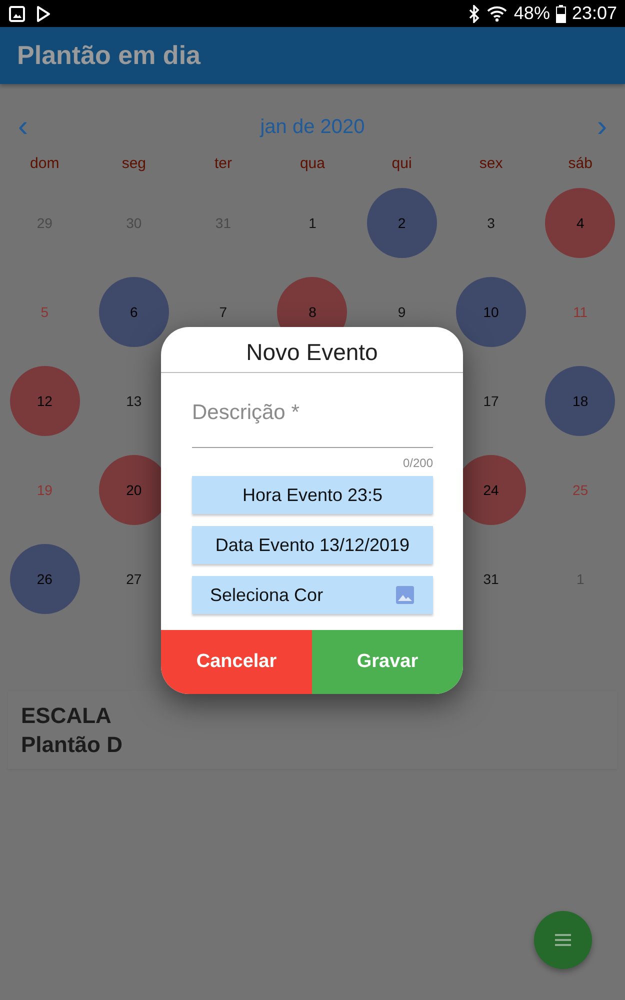 The height and width of the screenshot is (1000, 625). What do you see at coordinates (312, 422) in the screenshot?
I see `description-field: Descrição *` at bounding box center [312, 422].